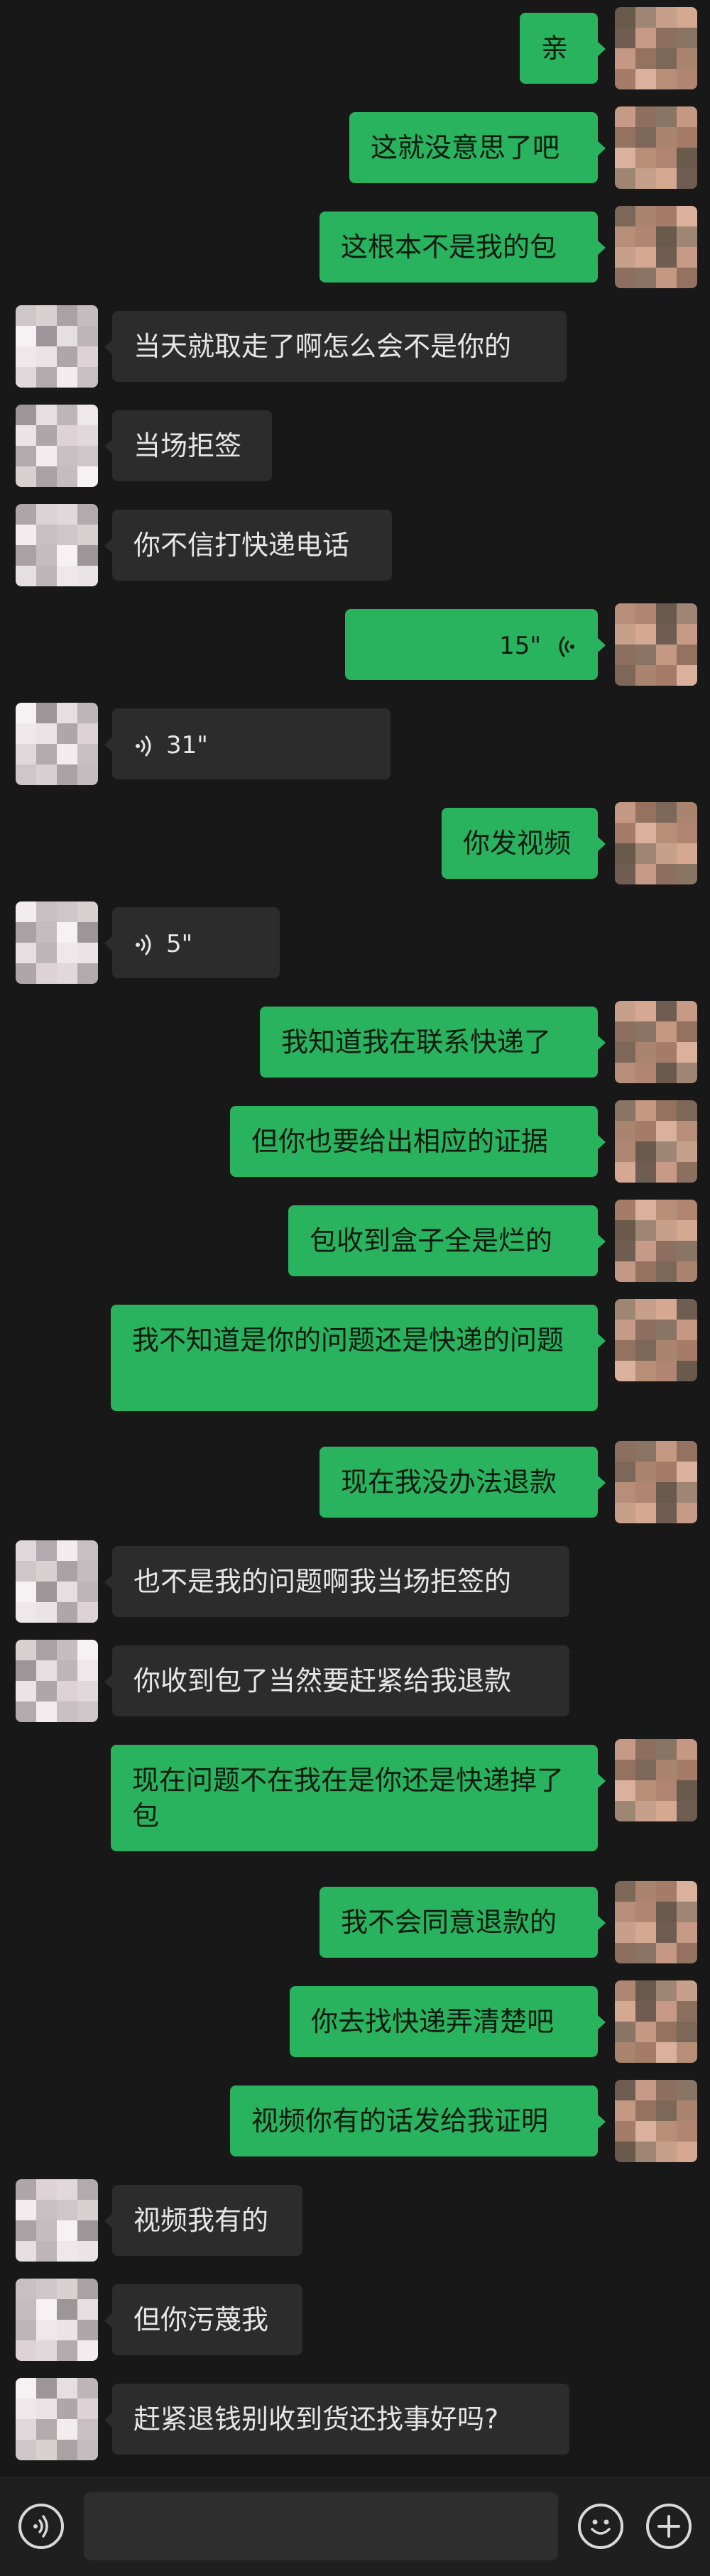 This screenshot has height=2576, width=710. What do you see at coordinates (355, 2320) in the screenshot?
I see `message-row: 但你污蔑我` at bounding box center [355, 2320].